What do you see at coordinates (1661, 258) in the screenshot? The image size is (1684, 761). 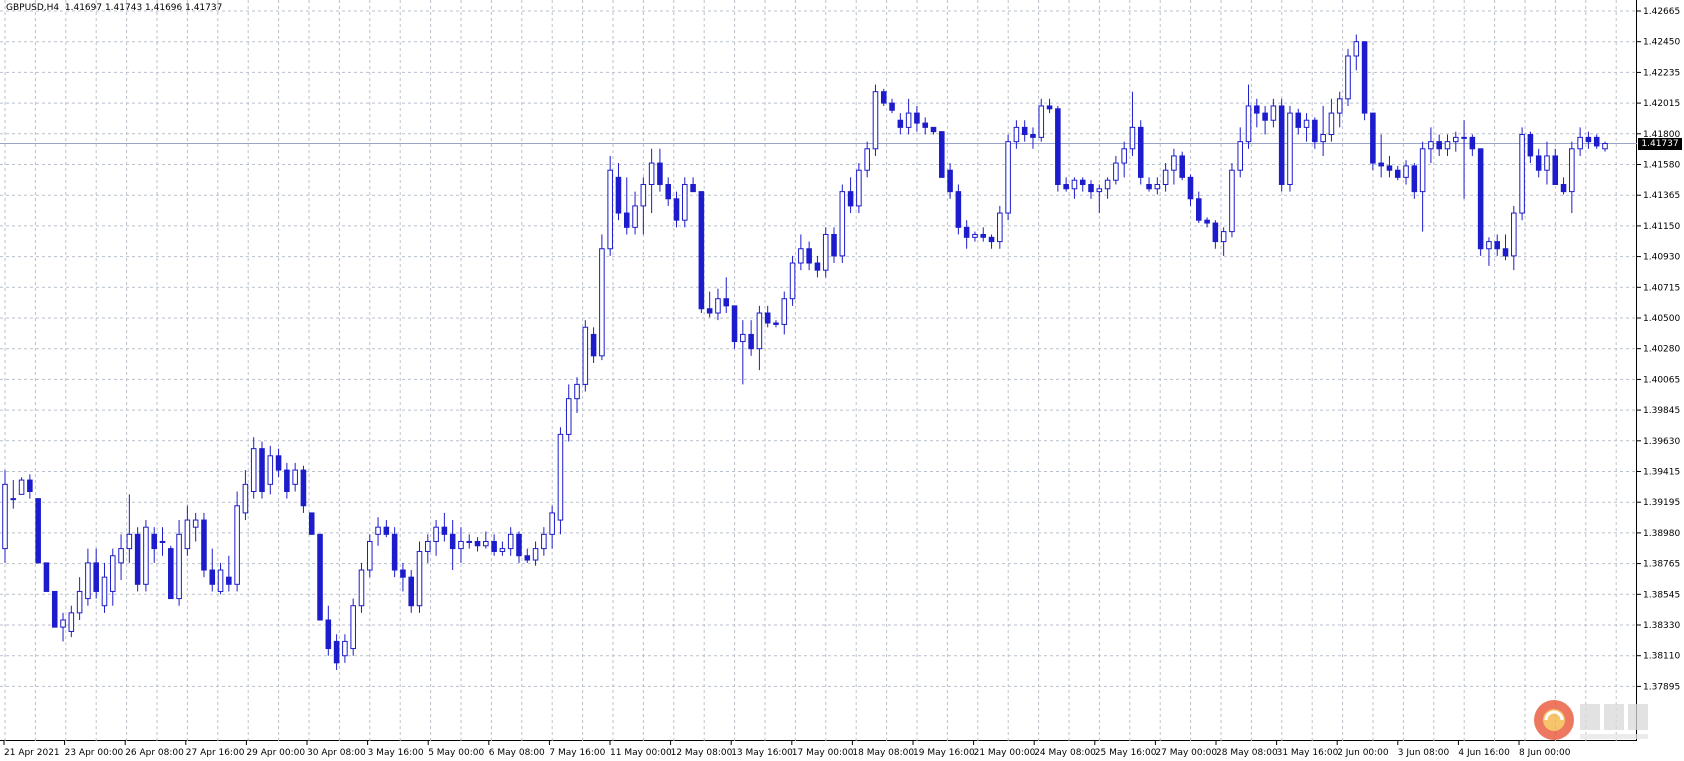 I see `price-tick-label: 1.40930` at bounding box center [1661, 258].